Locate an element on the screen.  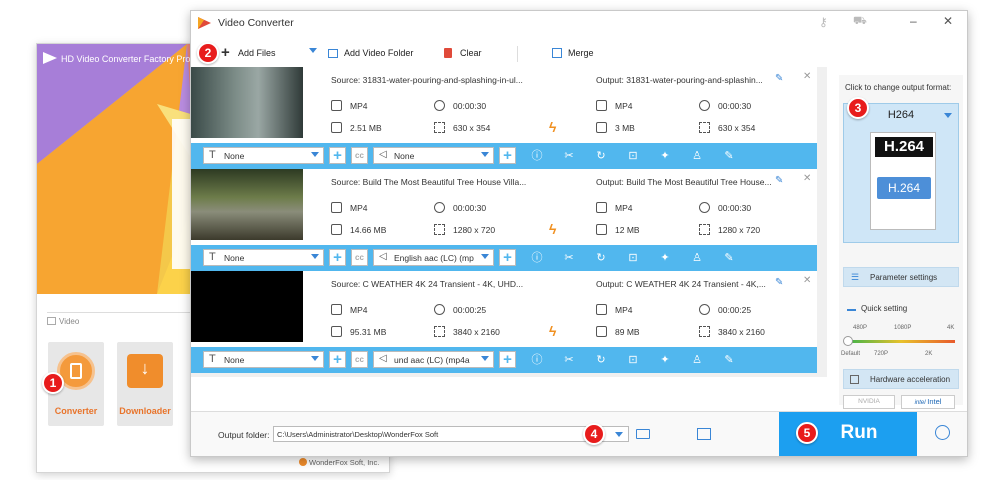
source-size: 2.51 MB is located at coordinates (366, 128).